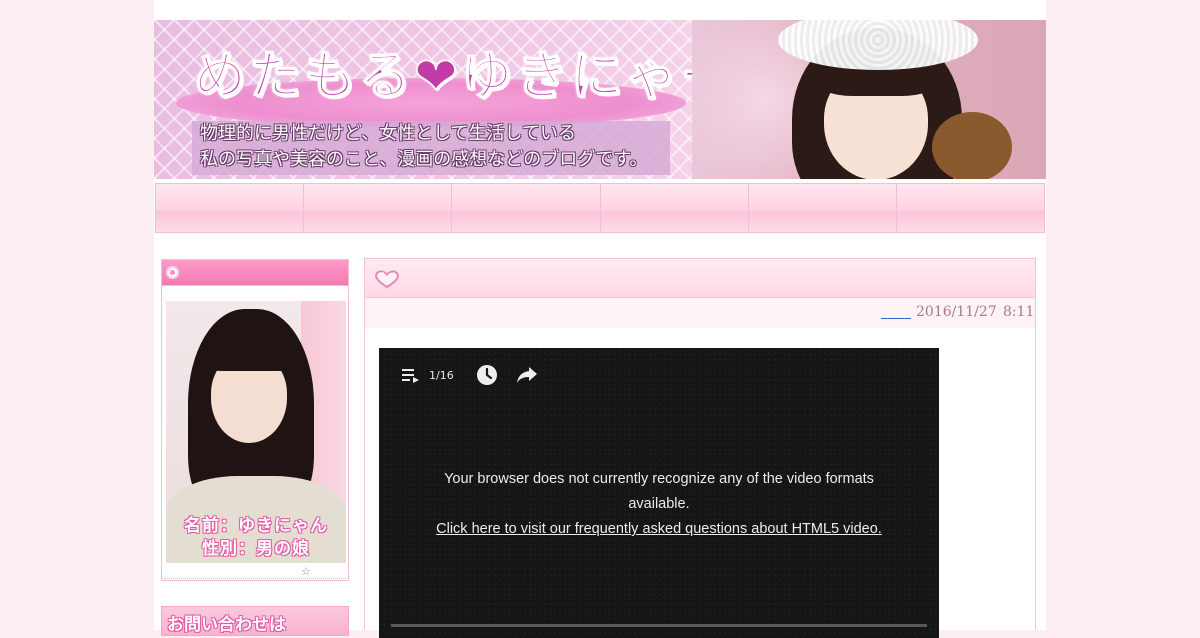 This screenshot has width=1200, height=638. I want to click on header-photo, so click(869, 99).